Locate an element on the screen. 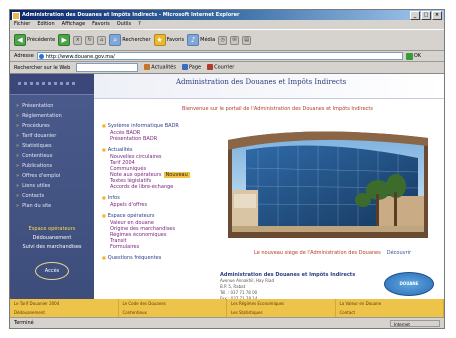  nav-item: Contentieux is located at coordinates (52, 156).